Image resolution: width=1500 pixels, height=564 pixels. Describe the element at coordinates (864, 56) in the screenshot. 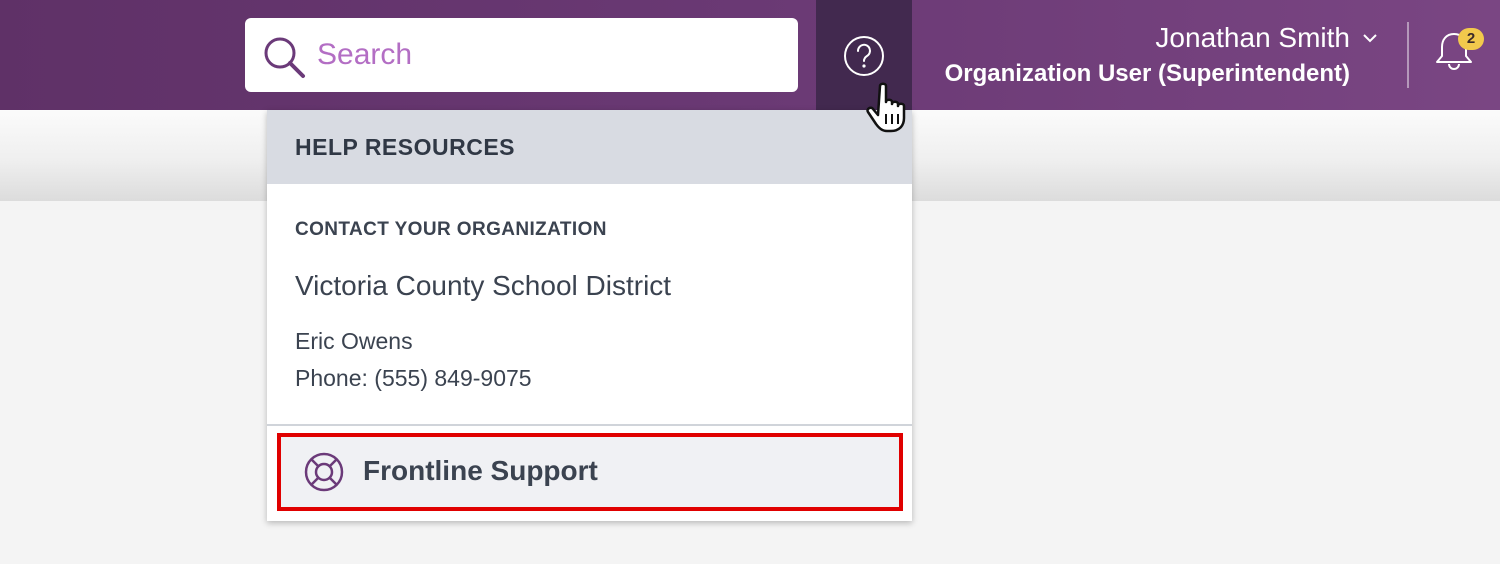

I see `help-question-icon` at that location.